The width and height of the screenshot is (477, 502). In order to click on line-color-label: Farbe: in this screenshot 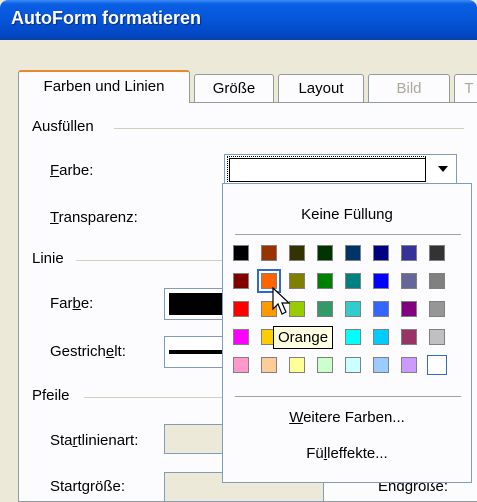, I will do `click(72, 303)`.